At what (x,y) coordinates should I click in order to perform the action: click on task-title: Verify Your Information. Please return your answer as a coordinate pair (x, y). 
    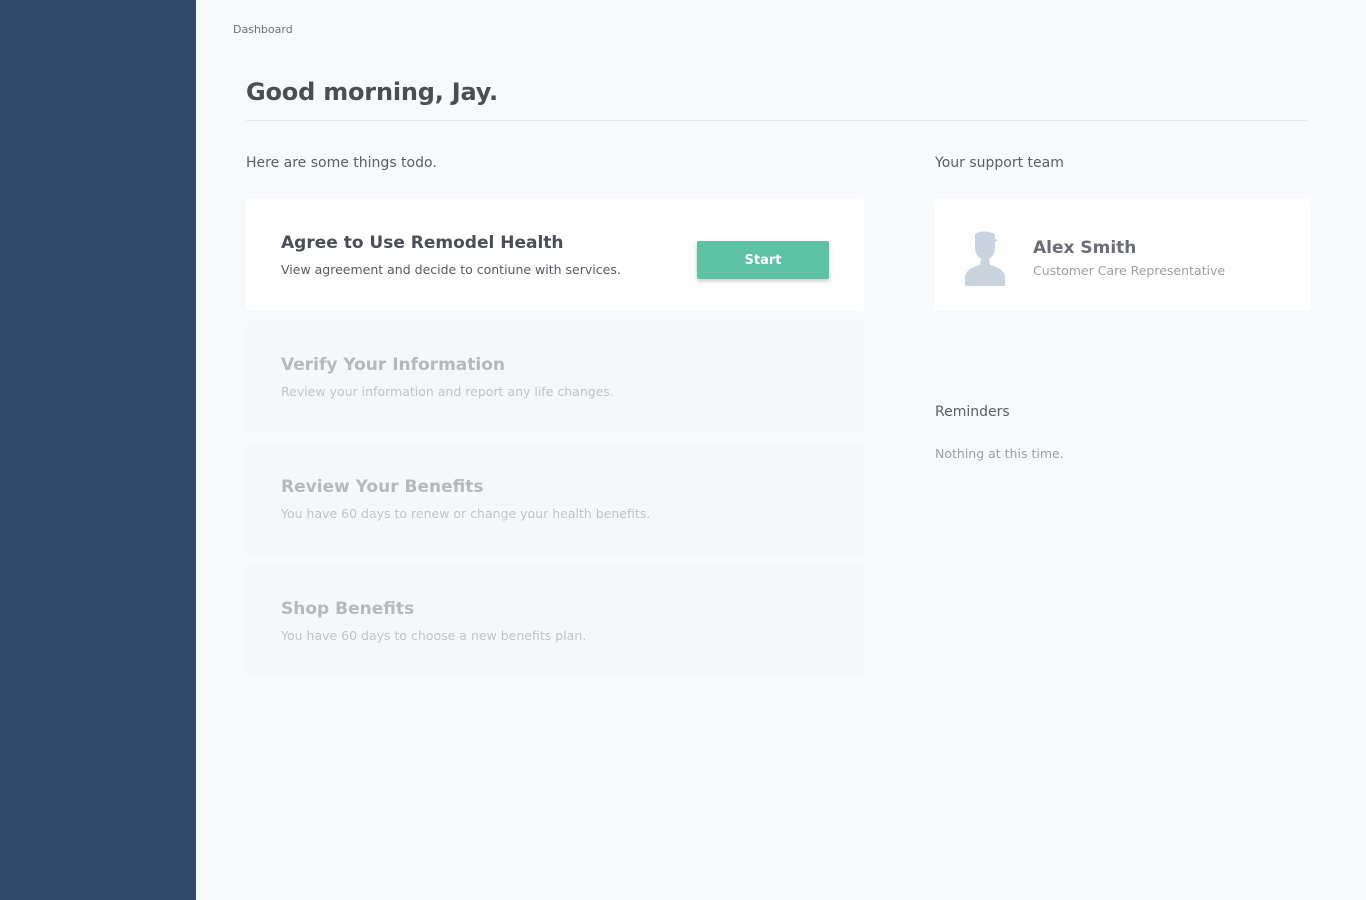
    Looking at the image, I should click on (393, 365).